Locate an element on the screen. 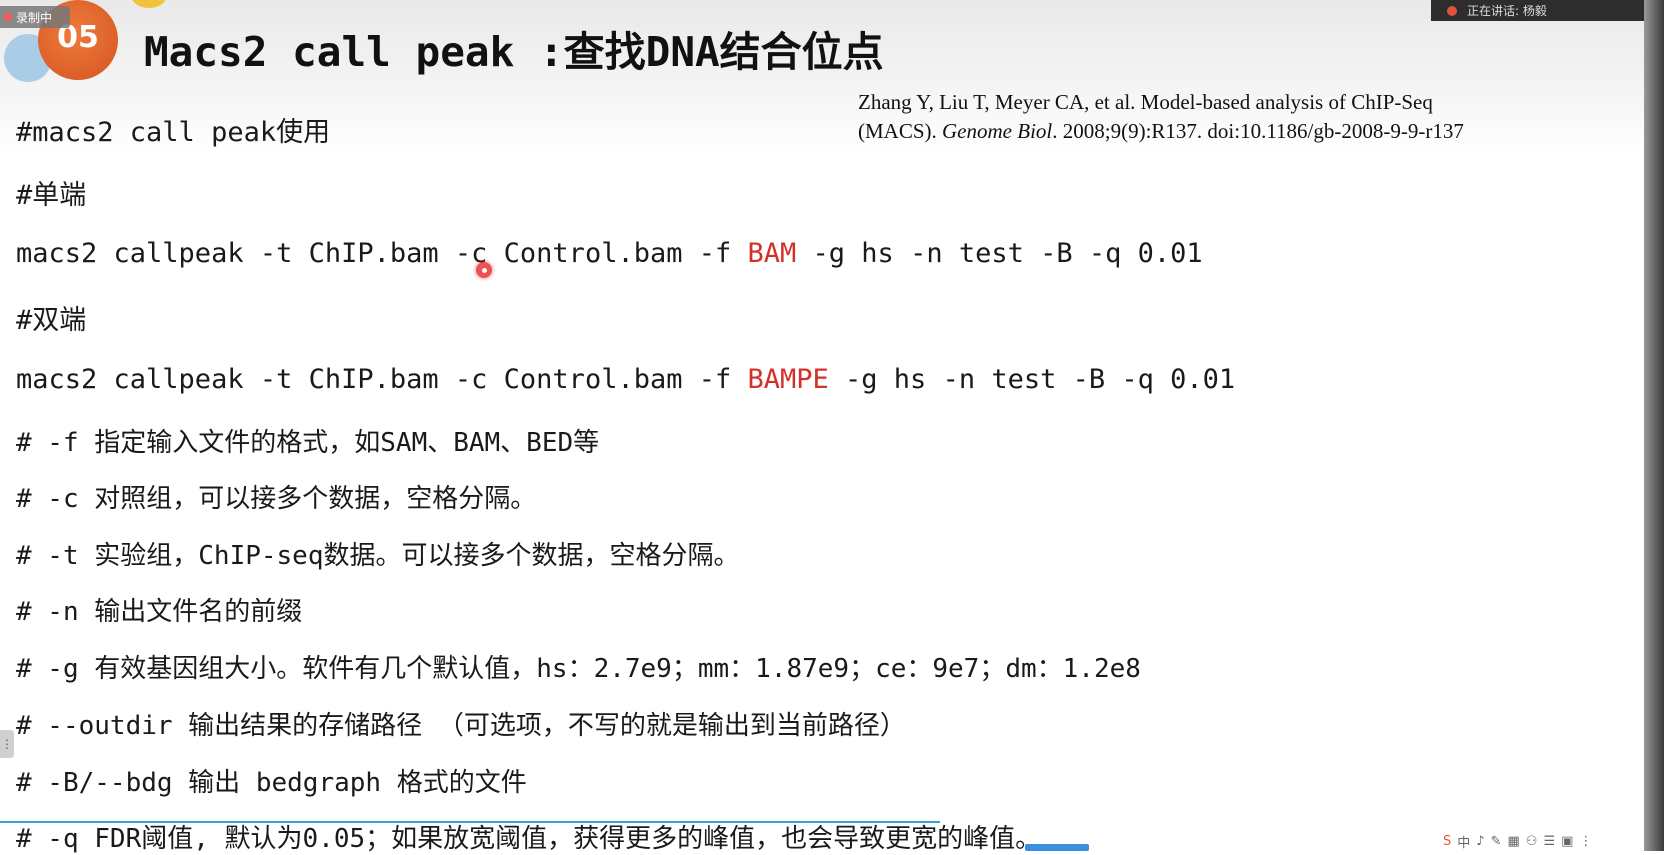 Image resolution: width=1664 pixels, height=855 pixels. side-panel-handle: ⋮ is located at coordinates (7, 744).